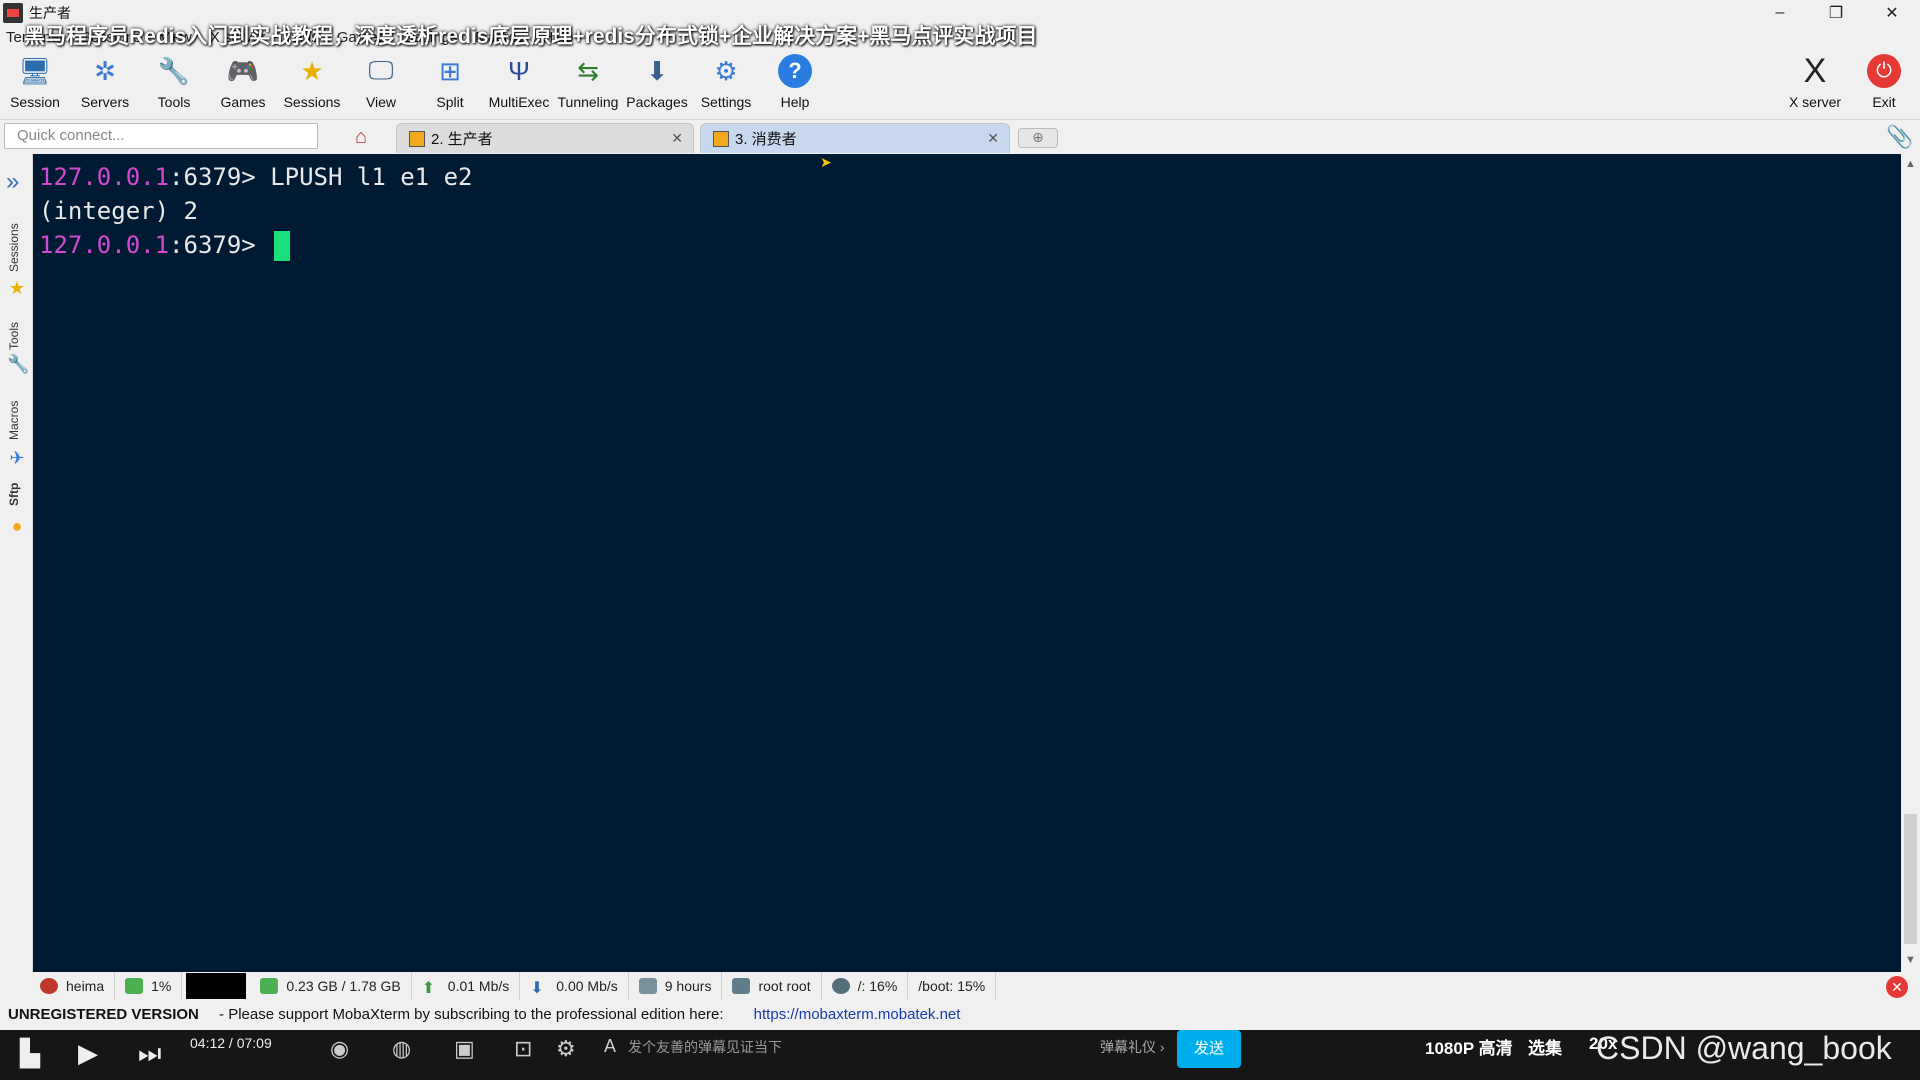 The height and width of the screenshot is (1080, 1920). I want to click on toolbar-session-button: 🖥 Session, so click(35, 82).